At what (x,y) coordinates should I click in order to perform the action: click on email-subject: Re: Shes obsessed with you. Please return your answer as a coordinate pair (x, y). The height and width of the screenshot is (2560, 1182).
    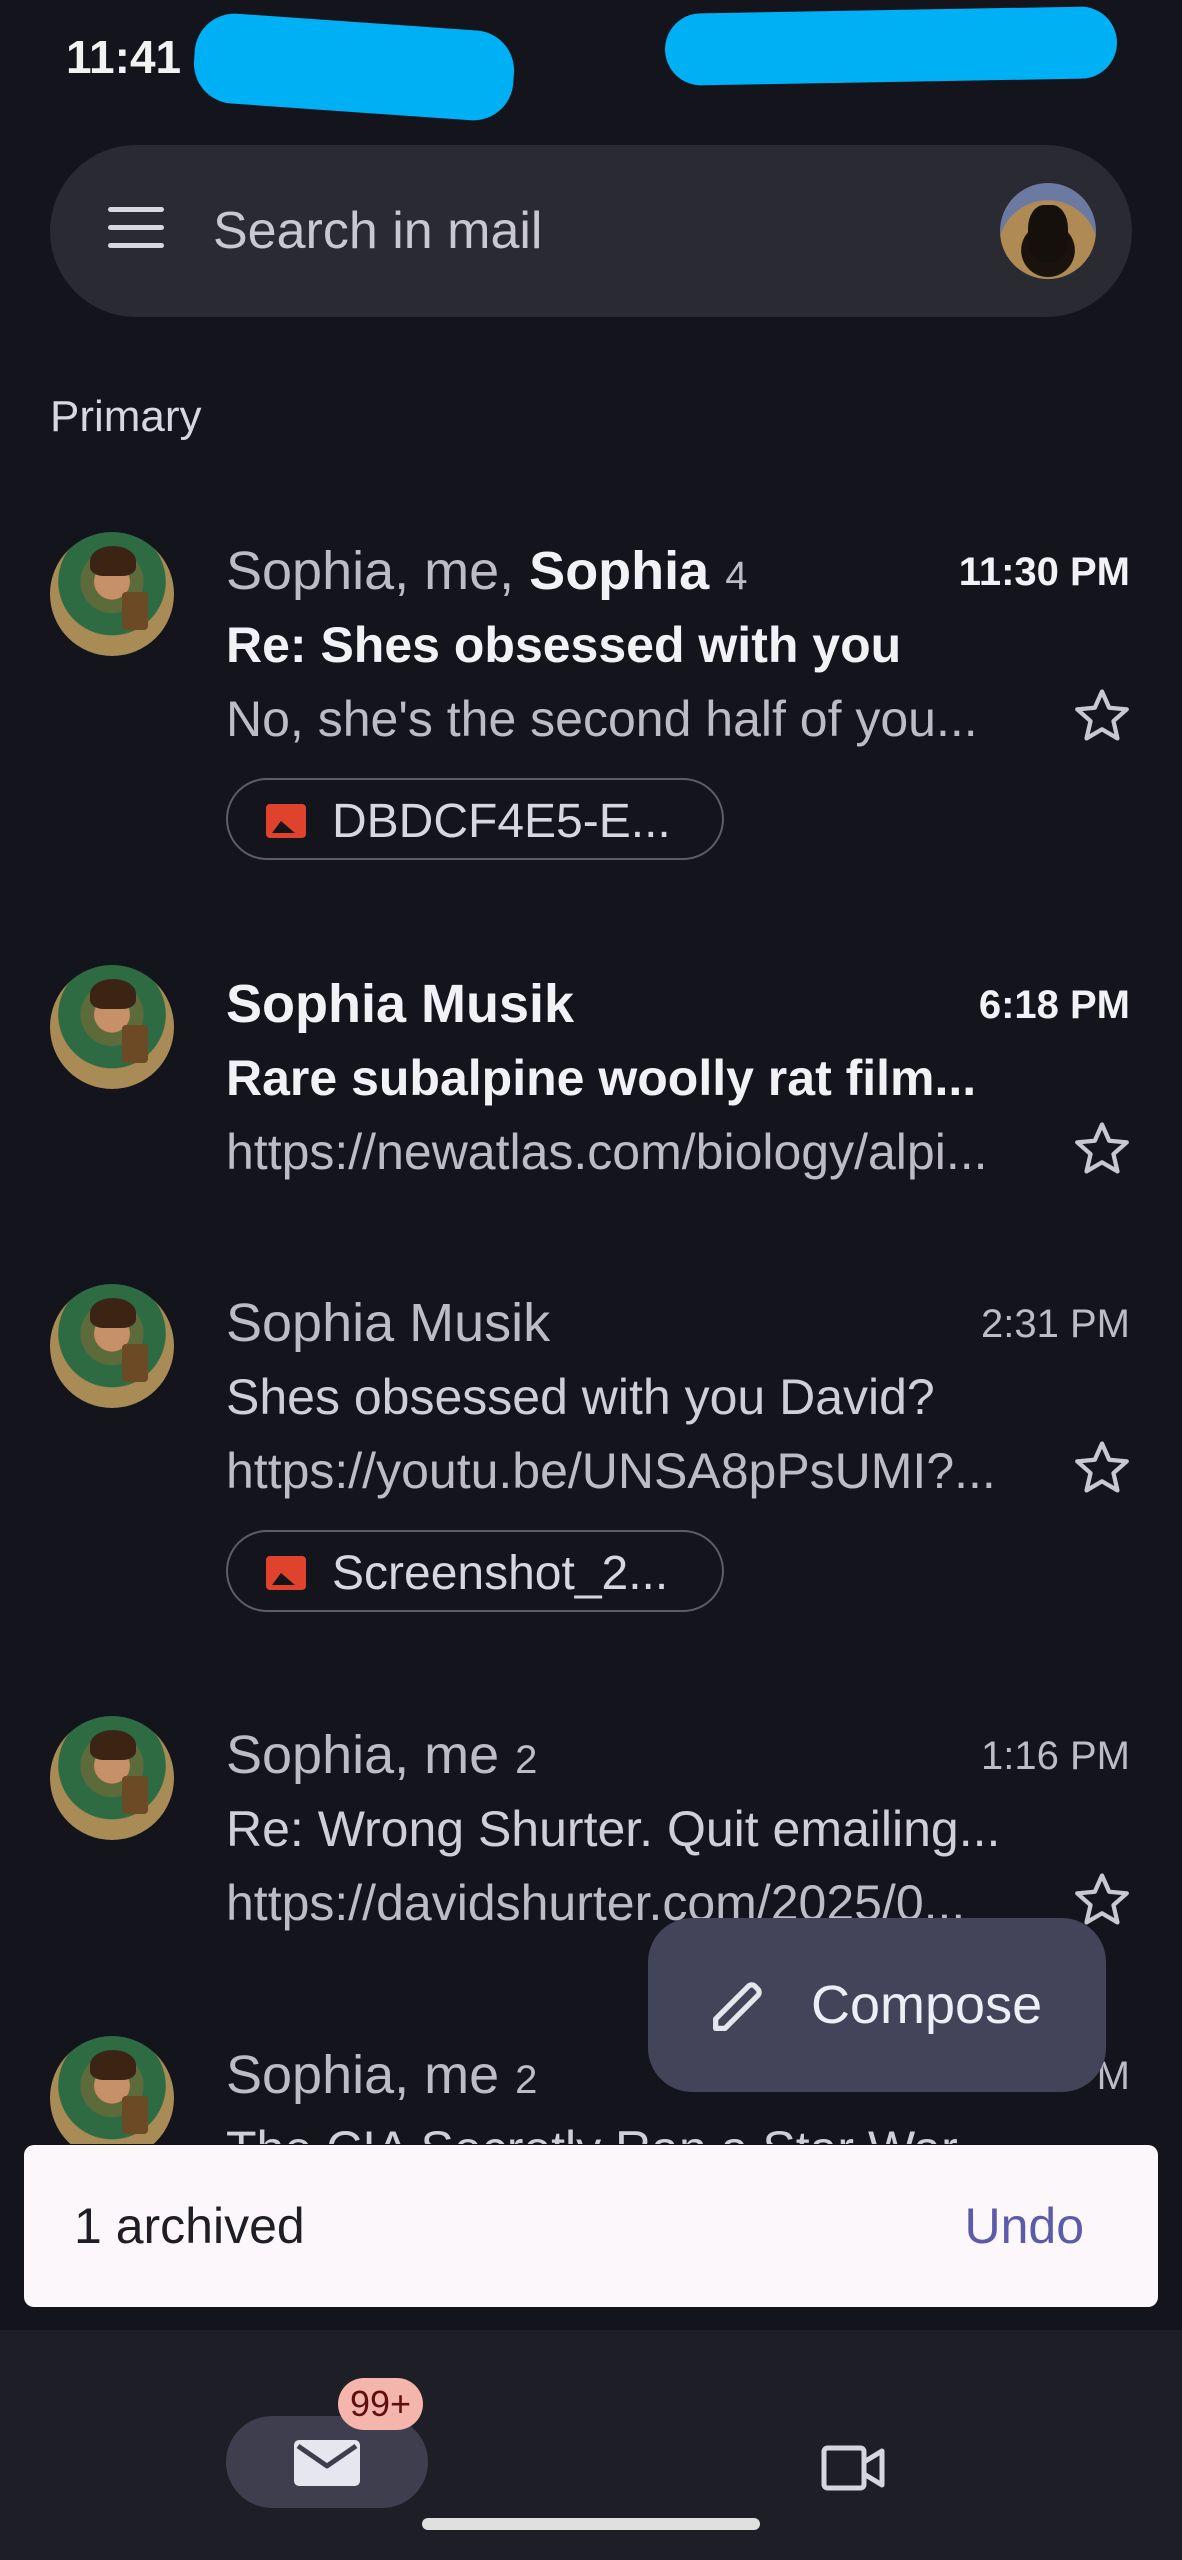
    Looking at the image, I should click on (564, 645).